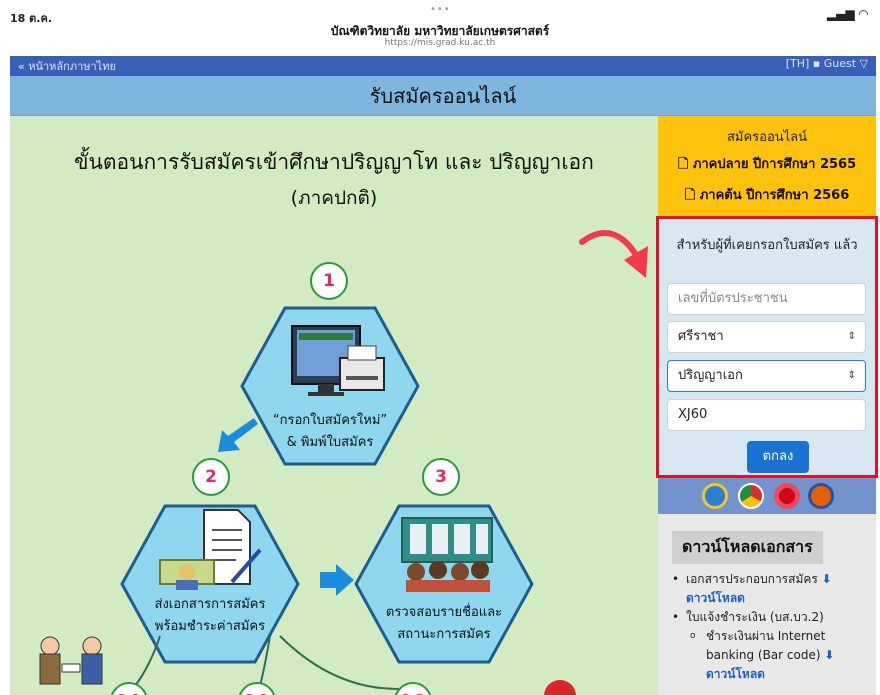 Image resolution: width=880 pixels, height=695 pixels. I want to click on red-pointer-arrow-icon, so click(613, 254).